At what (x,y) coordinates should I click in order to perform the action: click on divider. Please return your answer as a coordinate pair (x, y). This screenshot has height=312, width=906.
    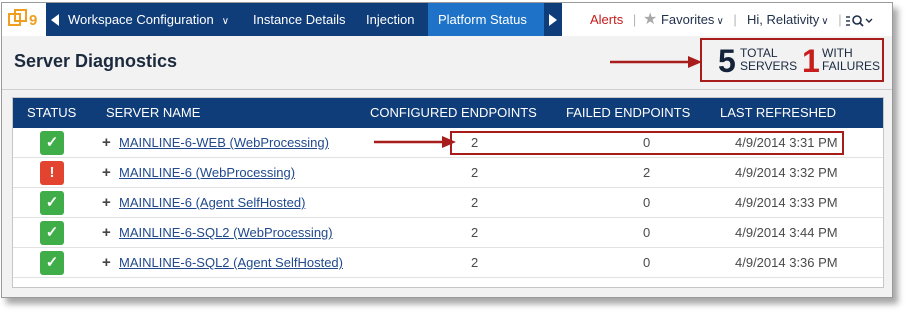
    Looking at the image, I should click on (447, 89).